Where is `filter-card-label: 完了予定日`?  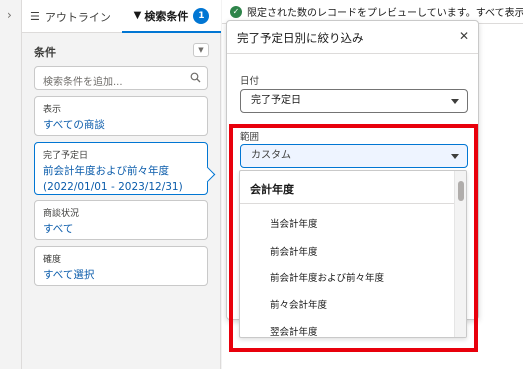 filter-card-label: 完了予定日 is located at coordinates (66, 156).